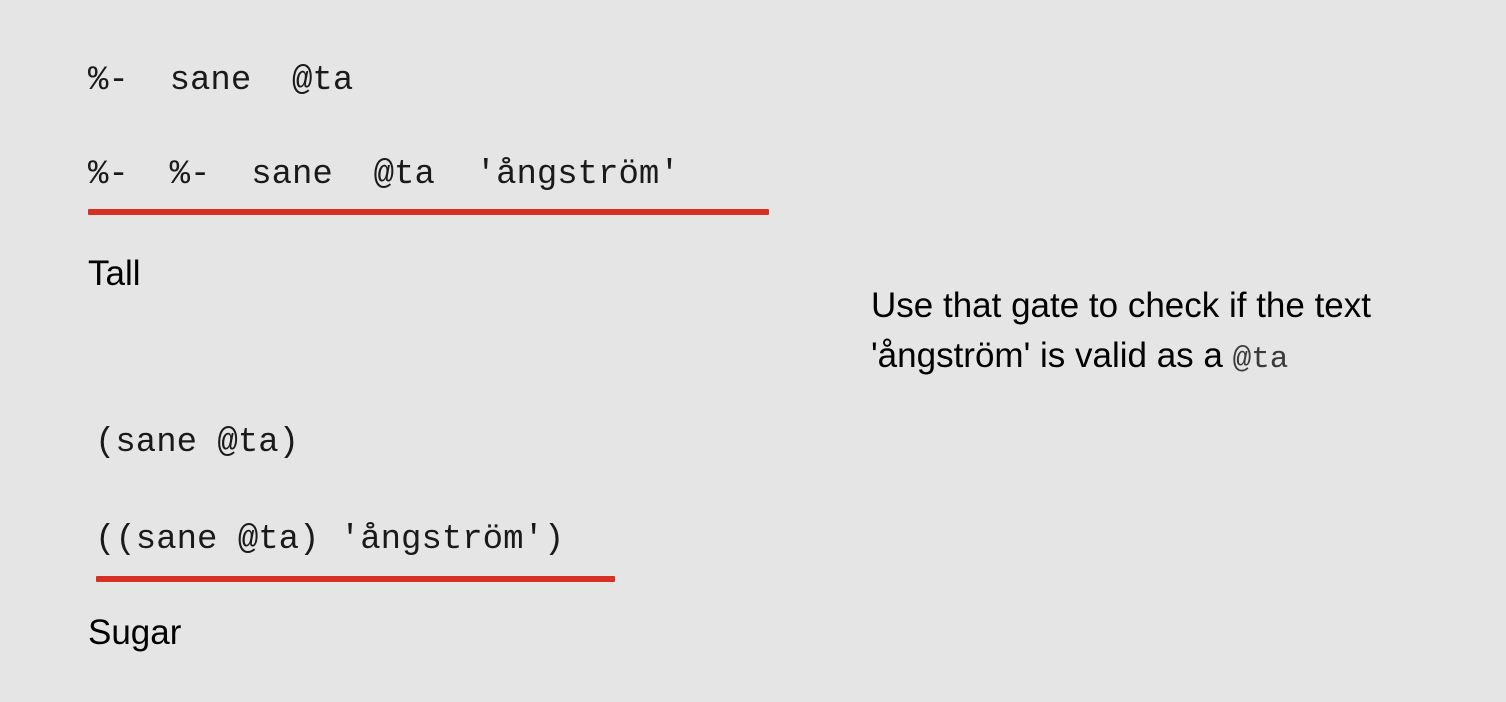  What do you see at coordinates (221, 81) in the screenshot?
I see `tall-code-line-1: %- sane @ta` at bounding box center [221, 81].